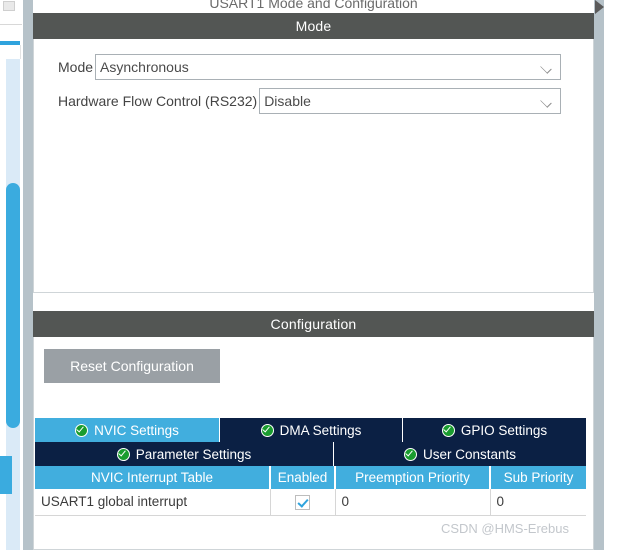 The image size is (635, 550). What do you see at coordinates (132, 366) in the screenshot?
I see `reset-configuration-button: Reset Configuration` at bounding box center [132, 366].